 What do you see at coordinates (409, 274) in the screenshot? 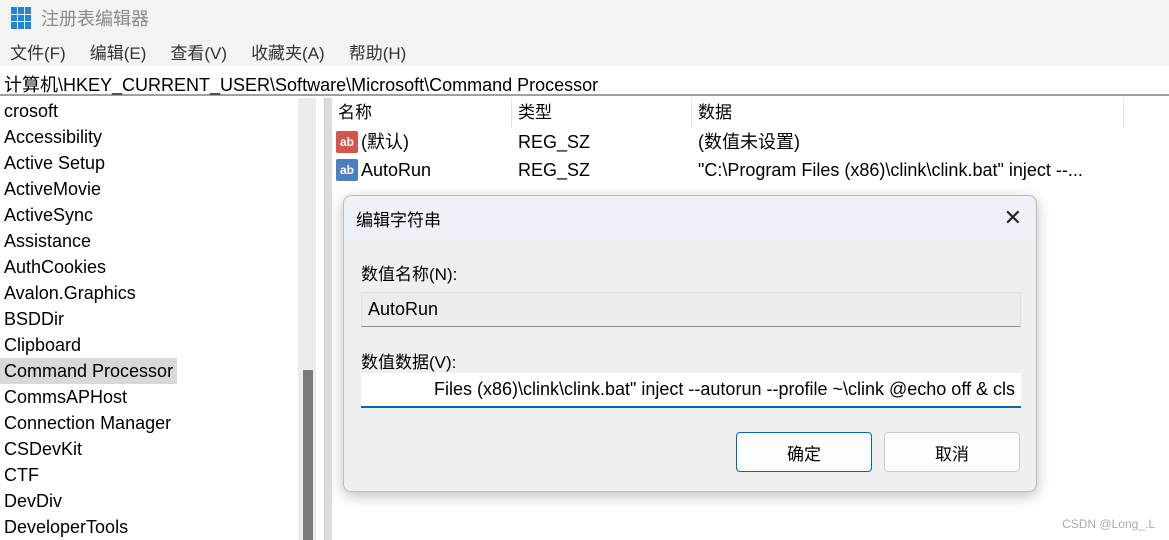
I see `value-name-label: 数值名称(N):` at bounding box center [409, 274].